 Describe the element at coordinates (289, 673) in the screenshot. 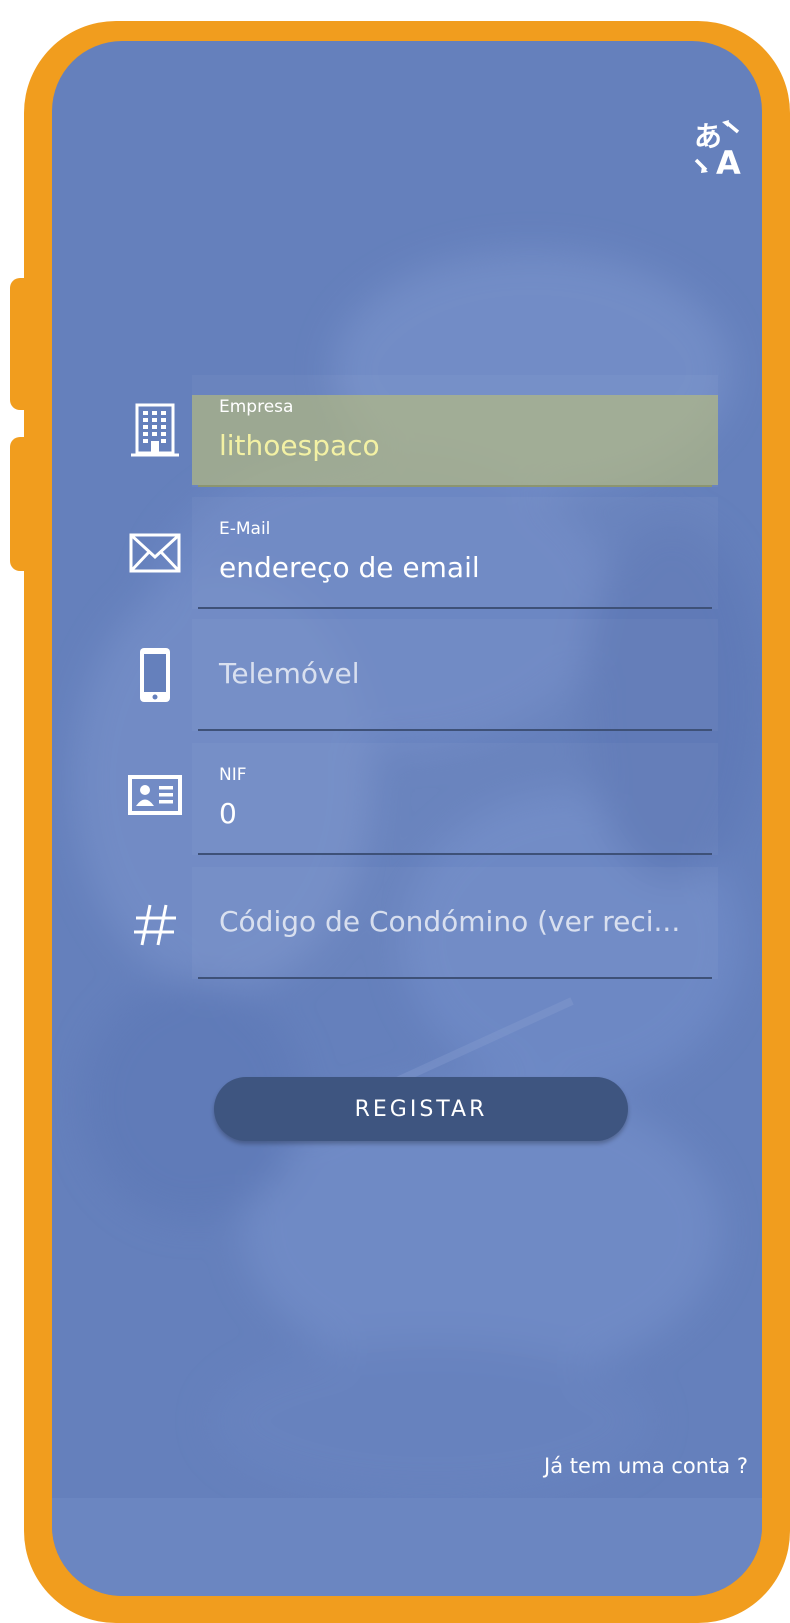

I see `telemovel-placeholder: Telemóvel` at that location.